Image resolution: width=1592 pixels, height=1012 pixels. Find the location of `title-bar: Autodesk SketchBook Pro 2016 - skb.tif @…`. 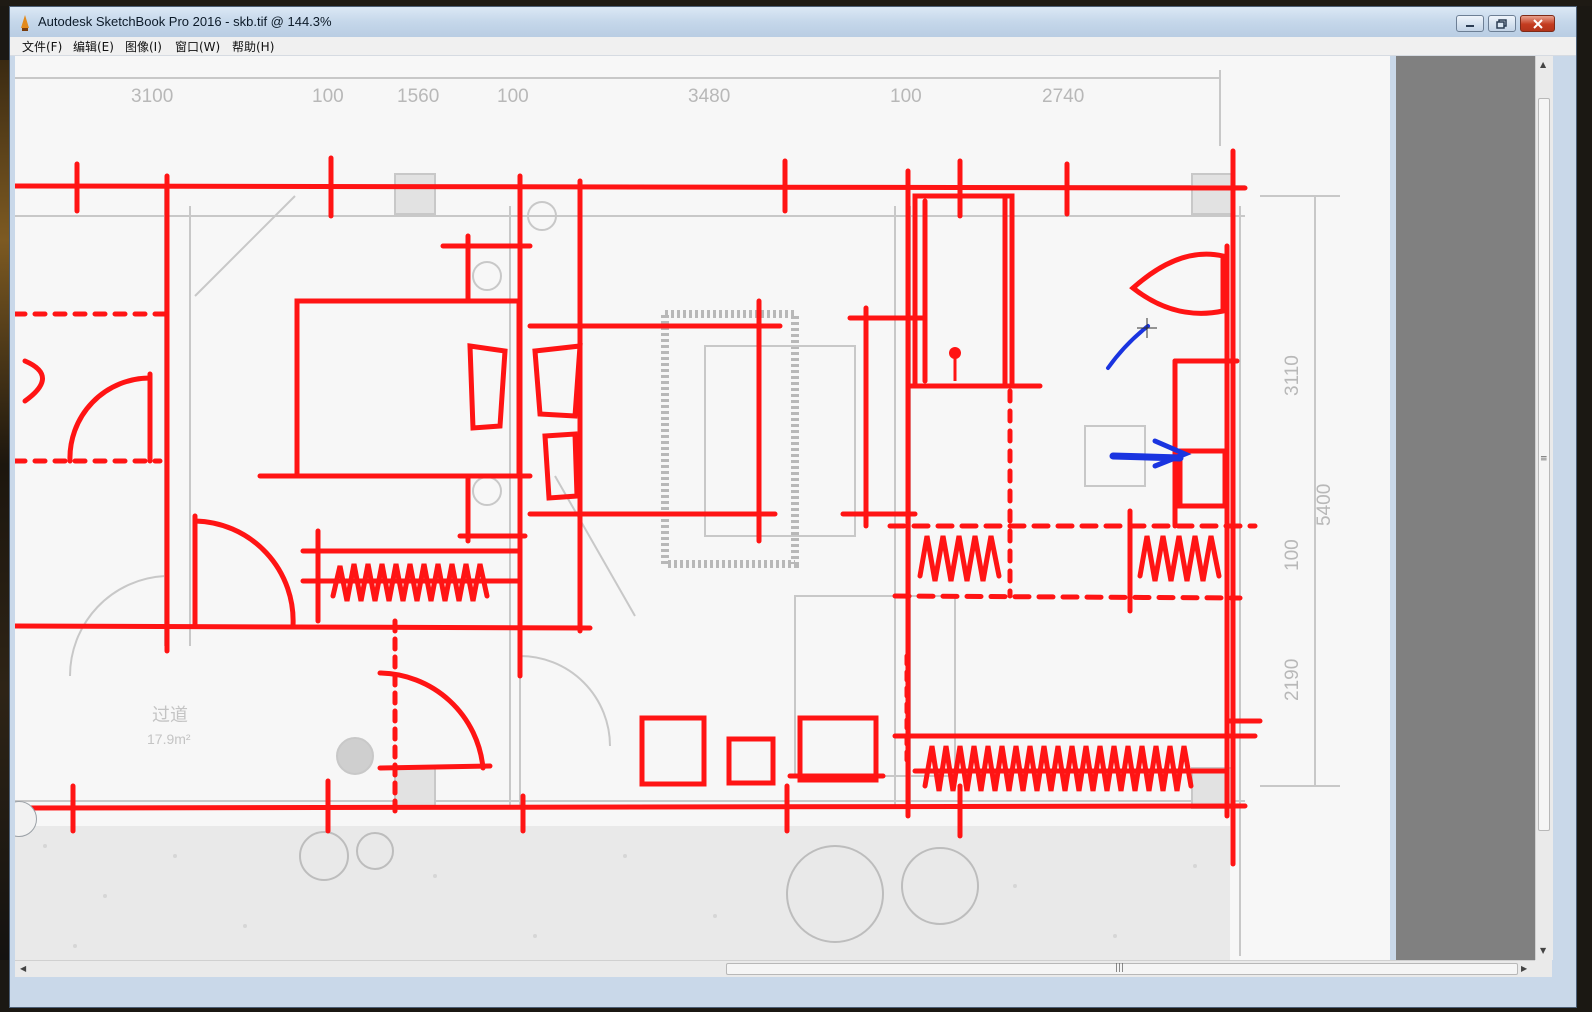

title-bar: Autodesk SketchBook Pro 2016 - skb.tif @… is located at coordinates (793, 22).